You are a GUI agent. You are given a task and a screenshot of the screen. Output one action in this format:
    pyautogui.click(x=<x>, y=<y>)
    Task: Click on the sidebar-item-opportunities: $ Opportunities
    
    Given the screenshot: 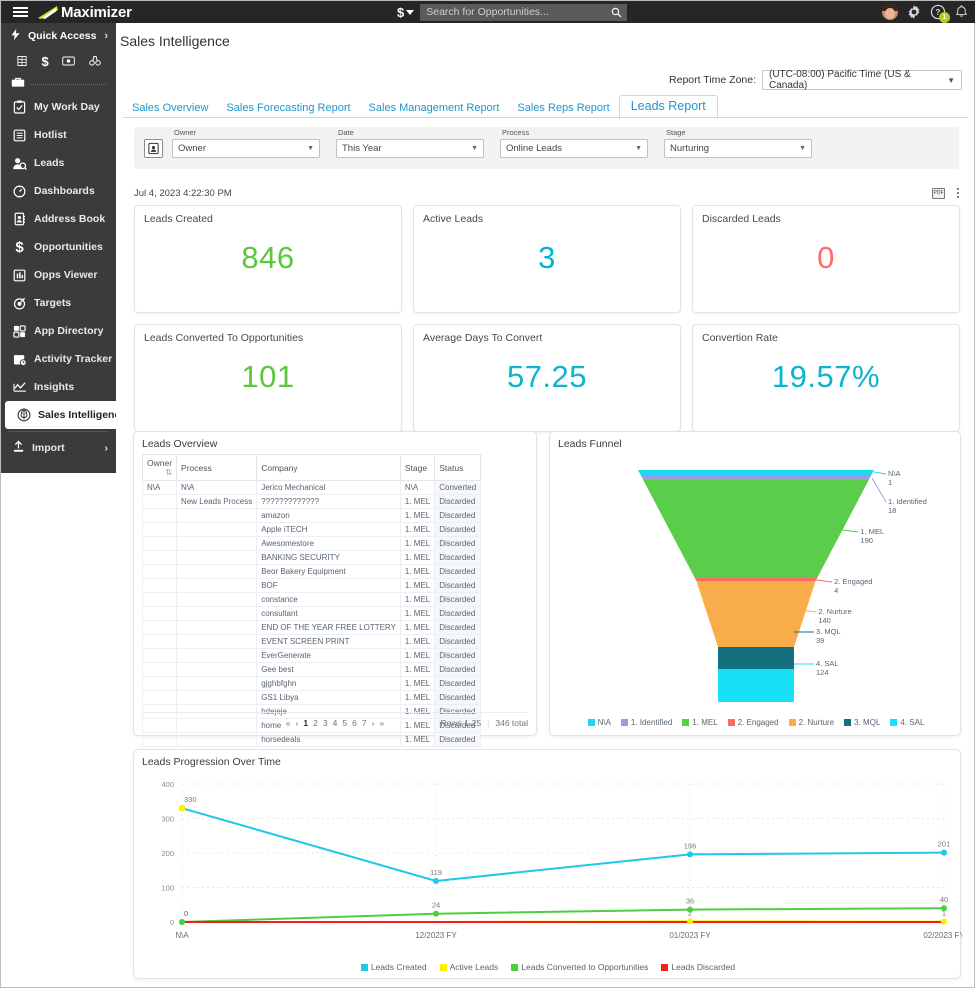 What is the action you would take?
    pyautogui.click(x=58, y=247)
    